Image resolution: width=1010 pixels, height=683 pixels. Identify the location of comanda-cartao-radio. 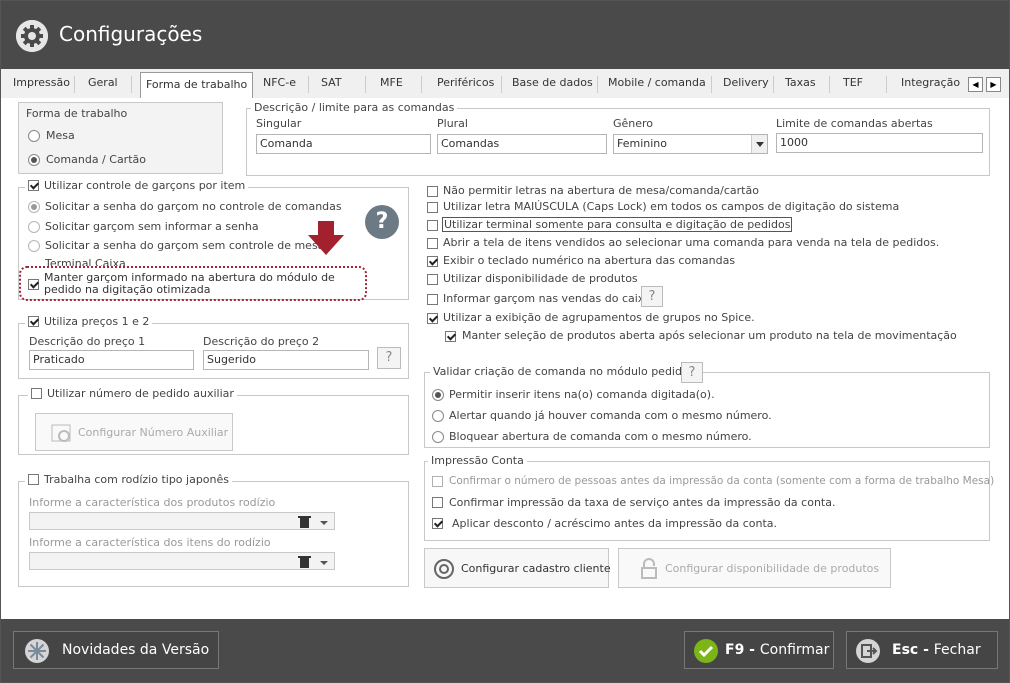
(34, 160).